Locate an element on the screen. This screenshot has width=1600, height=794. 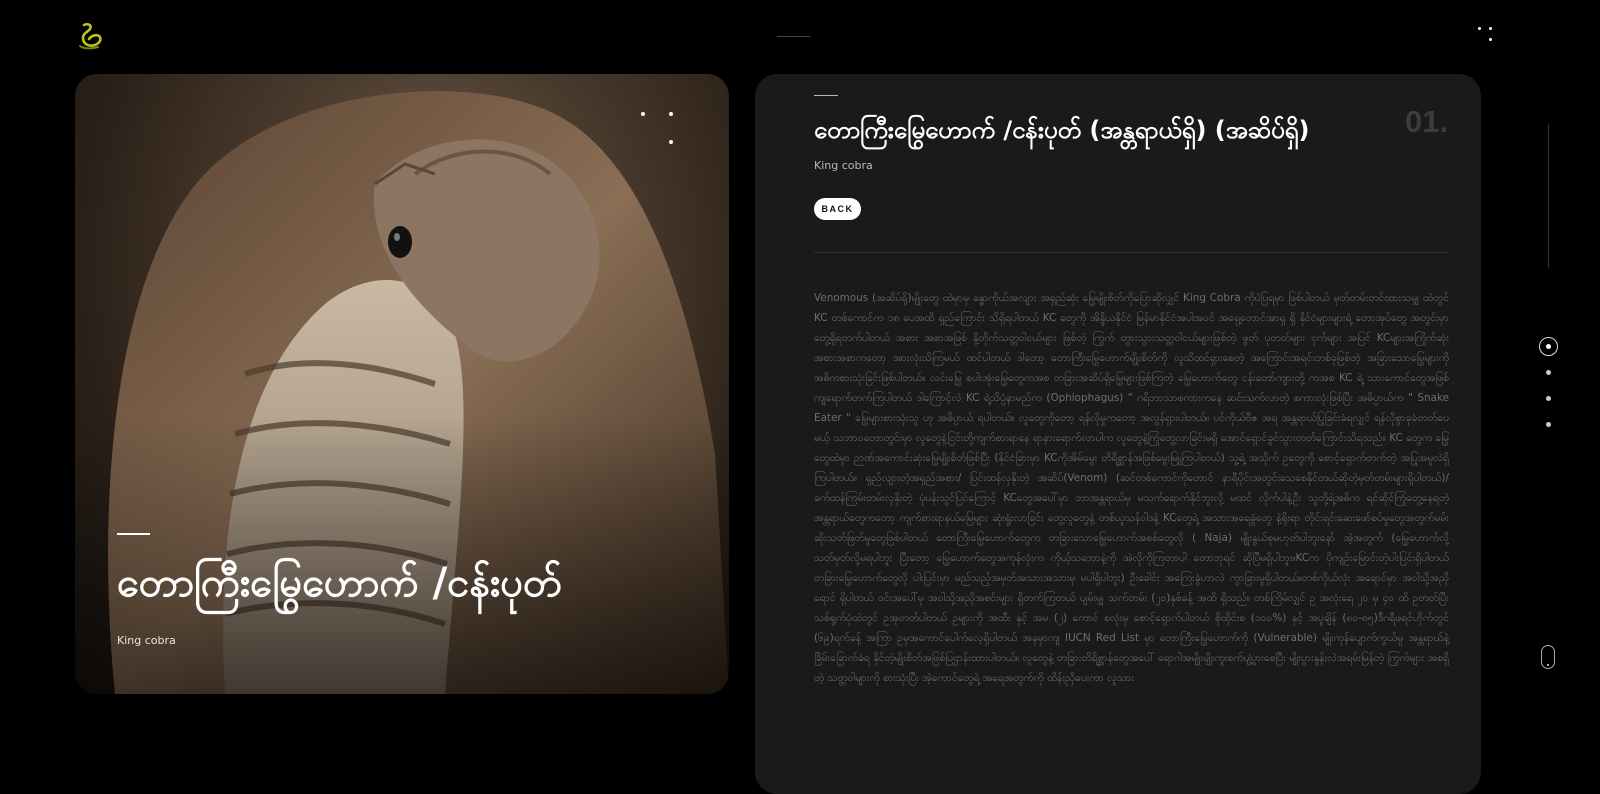
dots-menu-icon is located at coordinates (1486, 35).